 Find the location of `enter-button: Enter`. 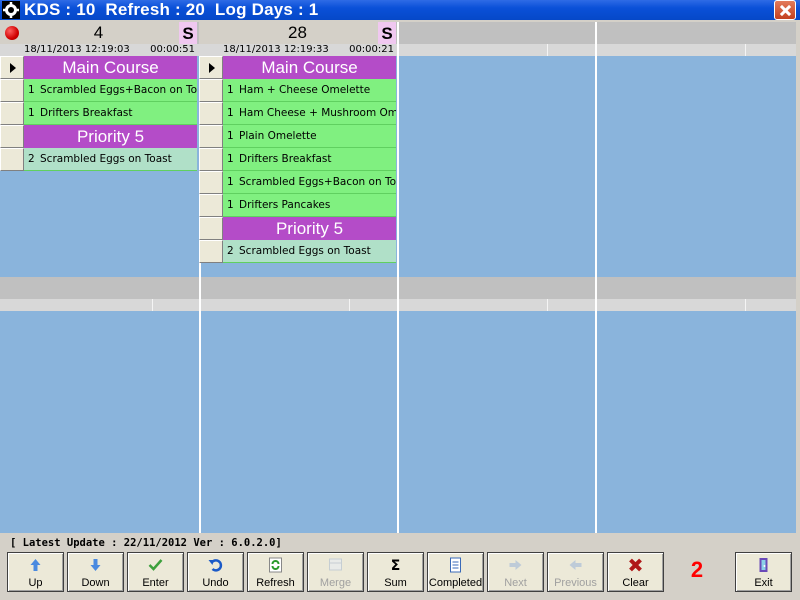

enter-button: Enter is located at coordinates (155, 572).